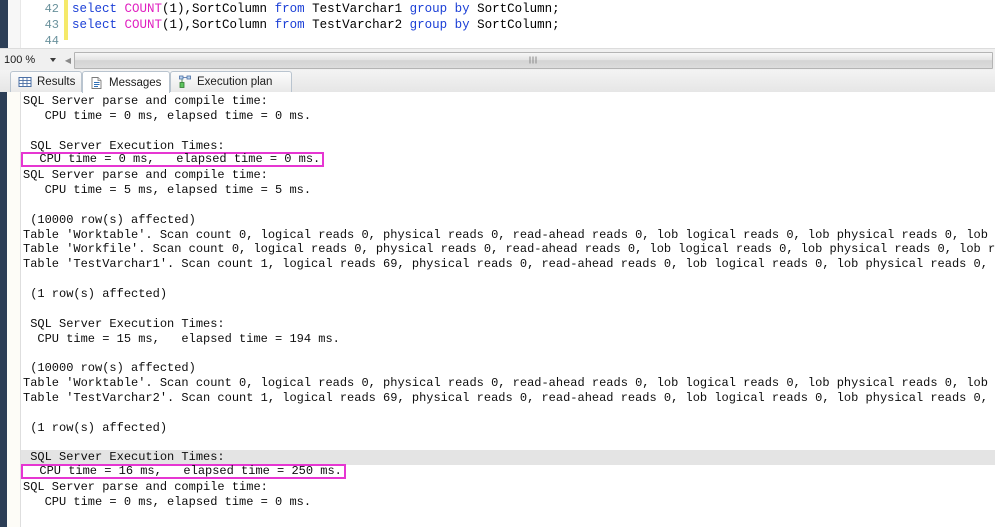  I want to click on tab-label: Execution plan, so click(235, 82).